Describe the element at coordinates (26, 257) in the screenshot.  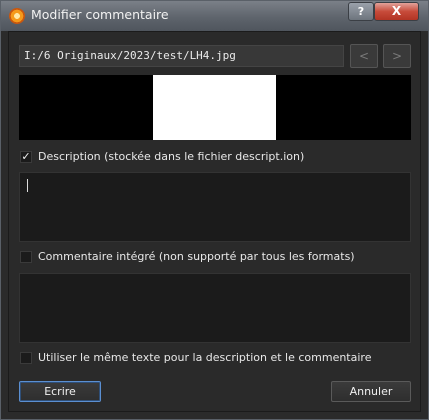
I see `comment-checkbox` at that location.